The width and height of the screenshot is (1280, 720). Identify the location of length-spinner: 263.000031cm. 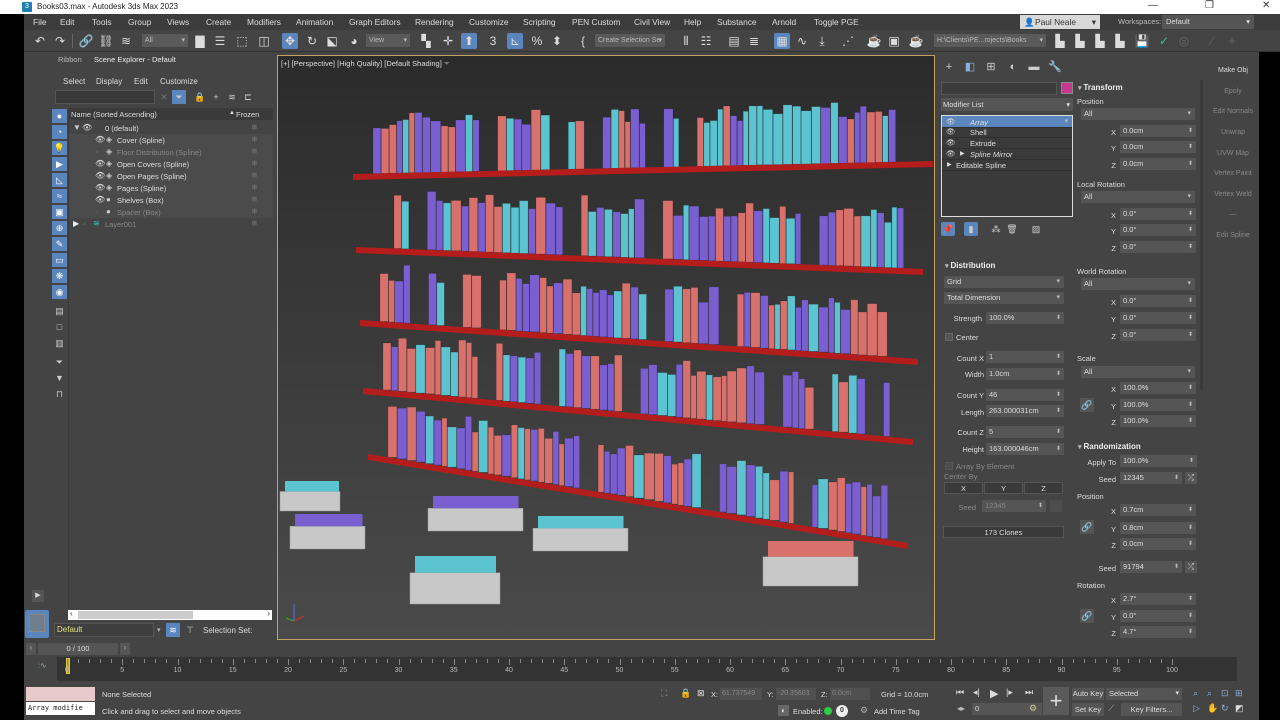
(1025, 411).